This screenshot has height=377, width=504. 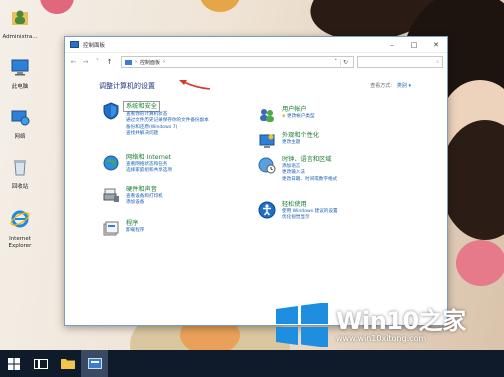 I want to click on back-arrow-icon: ←, so click(x=73, y=62).